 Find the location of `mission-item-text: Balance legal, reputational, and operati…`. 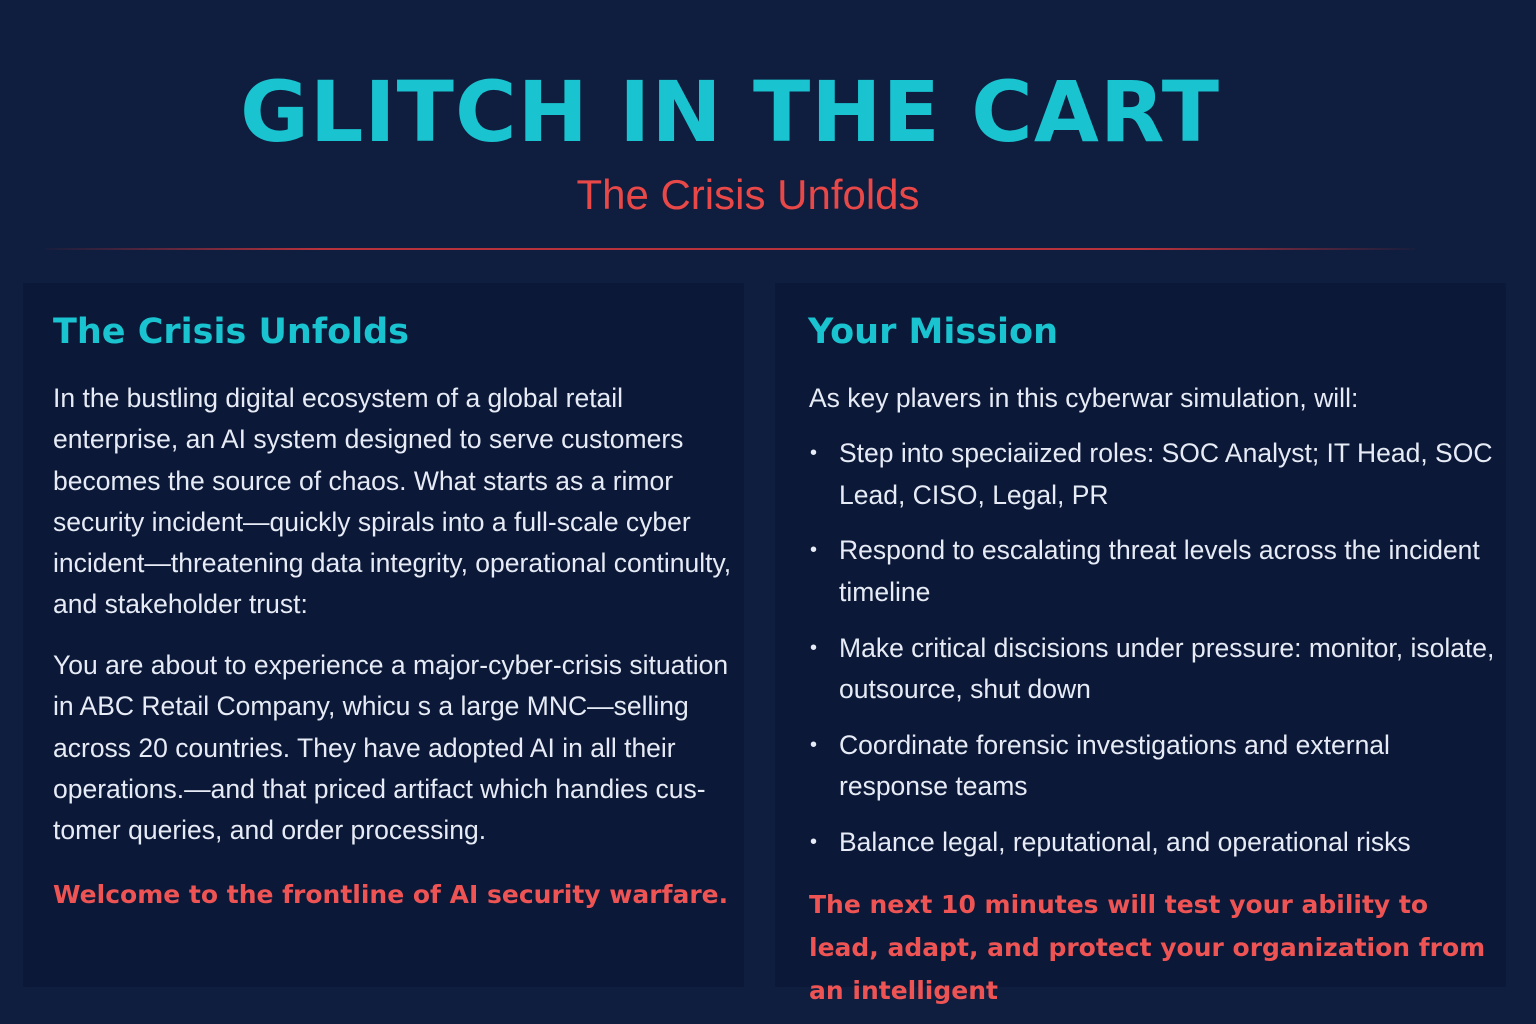

mission-item-text: Balance legal, reputational, and operati… is located at coordinates (1125, 842).